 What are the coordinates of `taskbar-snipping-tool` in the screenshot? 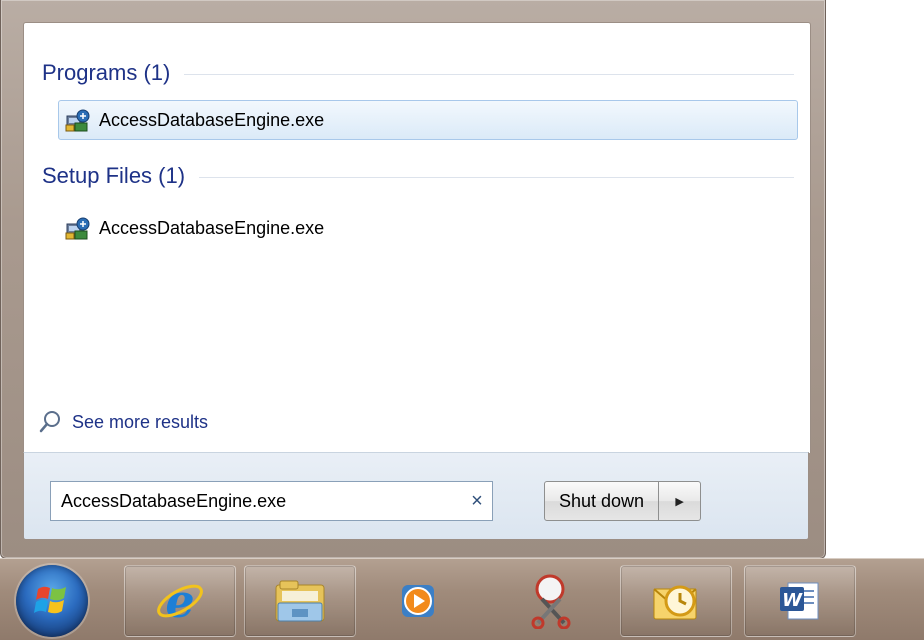 It's located at (552, 601).